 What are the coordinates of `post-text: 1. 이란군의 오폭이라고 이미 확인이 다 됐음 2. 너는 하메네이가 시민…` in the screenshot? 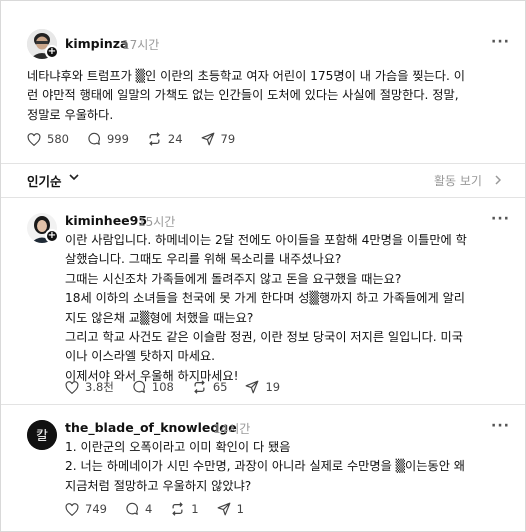 It's located at (265, 467).